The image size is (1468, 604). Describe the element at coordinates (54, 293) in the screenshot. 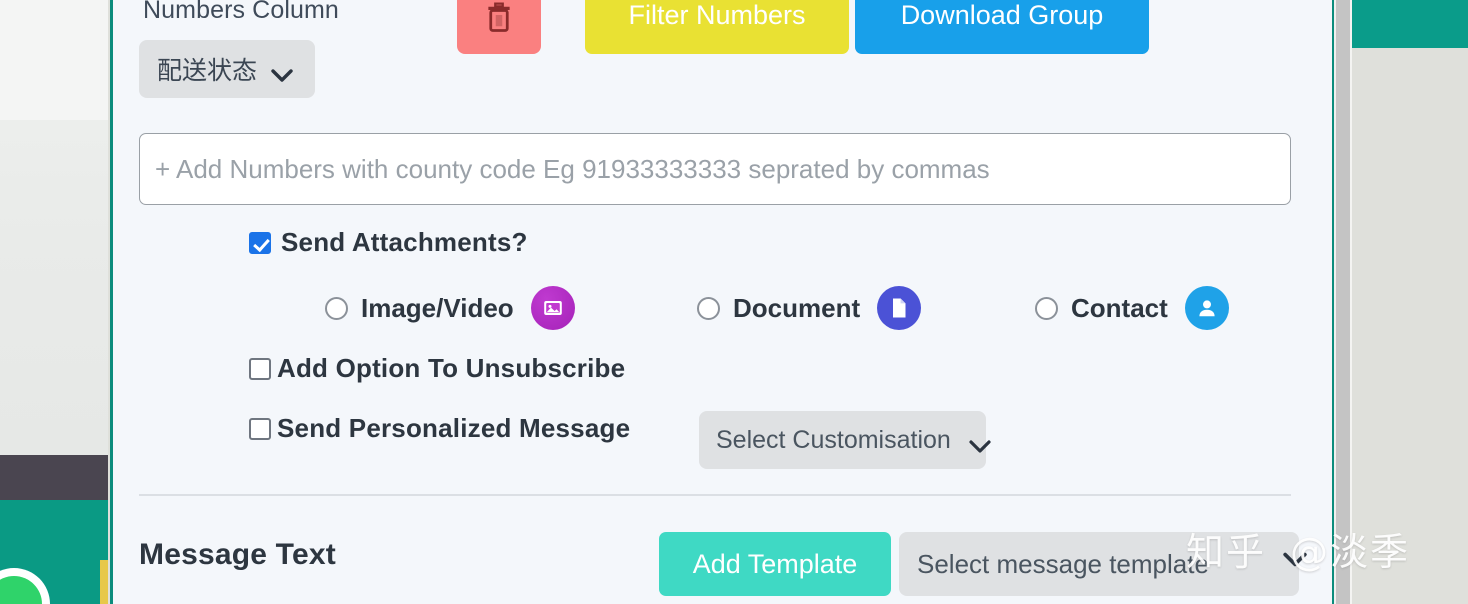

I see `wifi-icon` at that location.